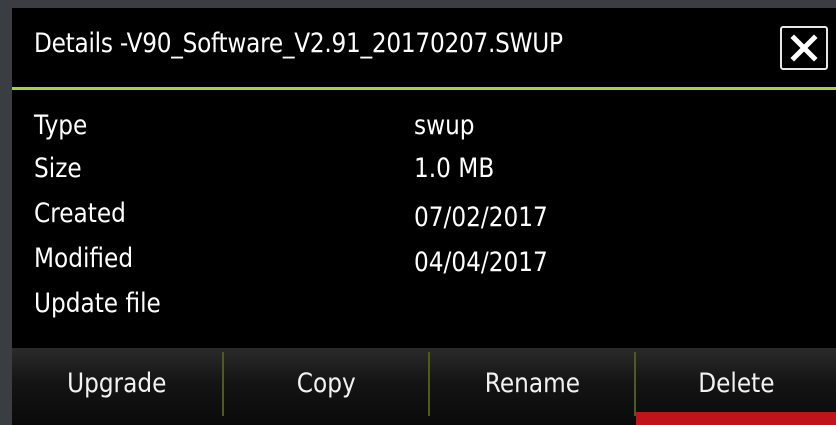 The height and width of the screenshot is (425, 836). I want to click on property-label: Size, so click(58, 168).